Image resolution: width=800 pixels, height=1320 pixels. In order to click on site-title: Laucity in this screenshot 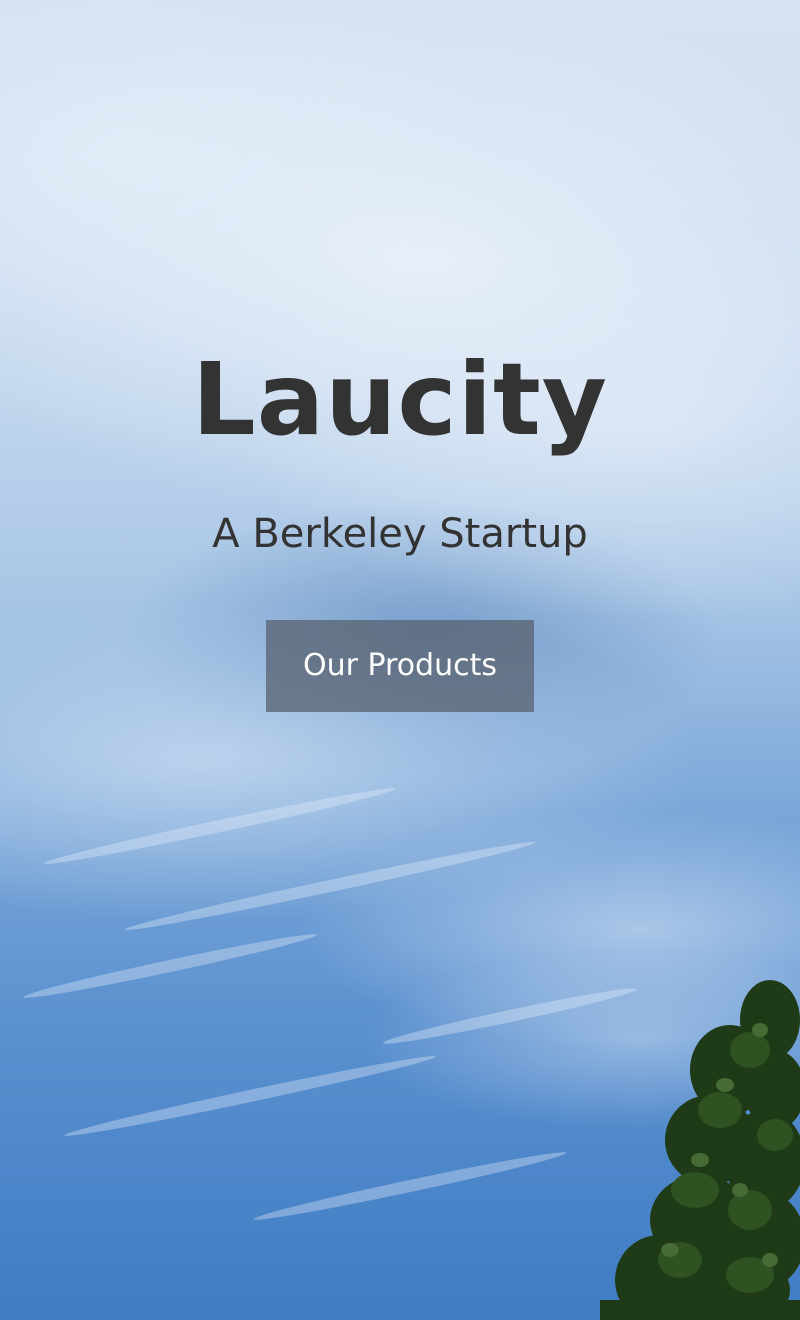, I will do `click(400, 399)`.